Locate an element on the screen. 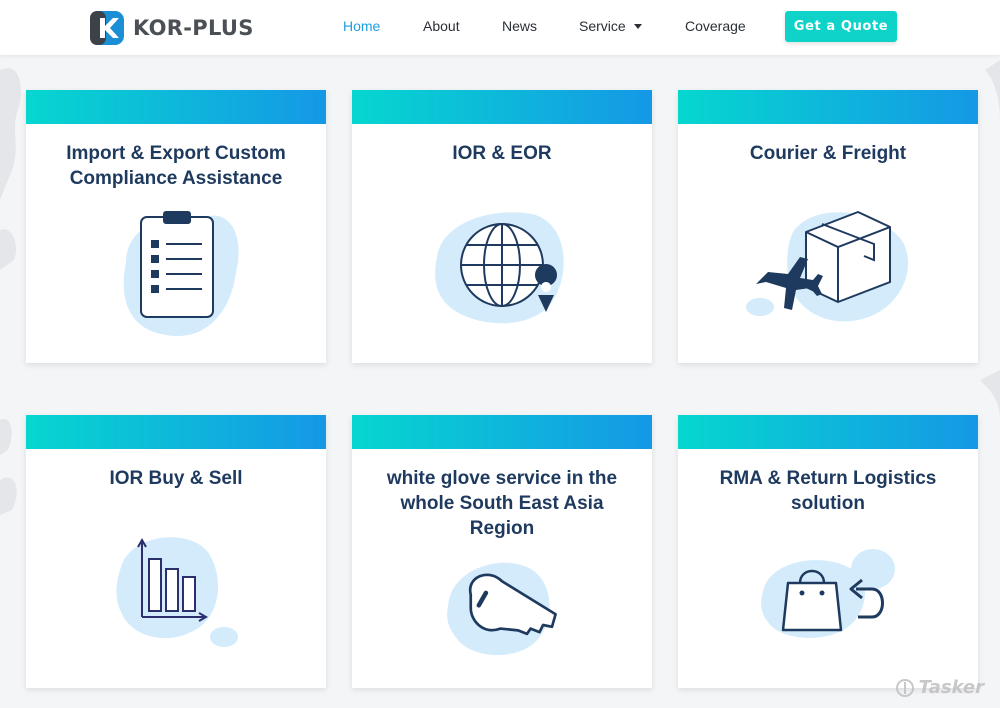 This screenshot has height=708, width=1000. tasker-watermark: Tasker is located at coordinates (939, 687).